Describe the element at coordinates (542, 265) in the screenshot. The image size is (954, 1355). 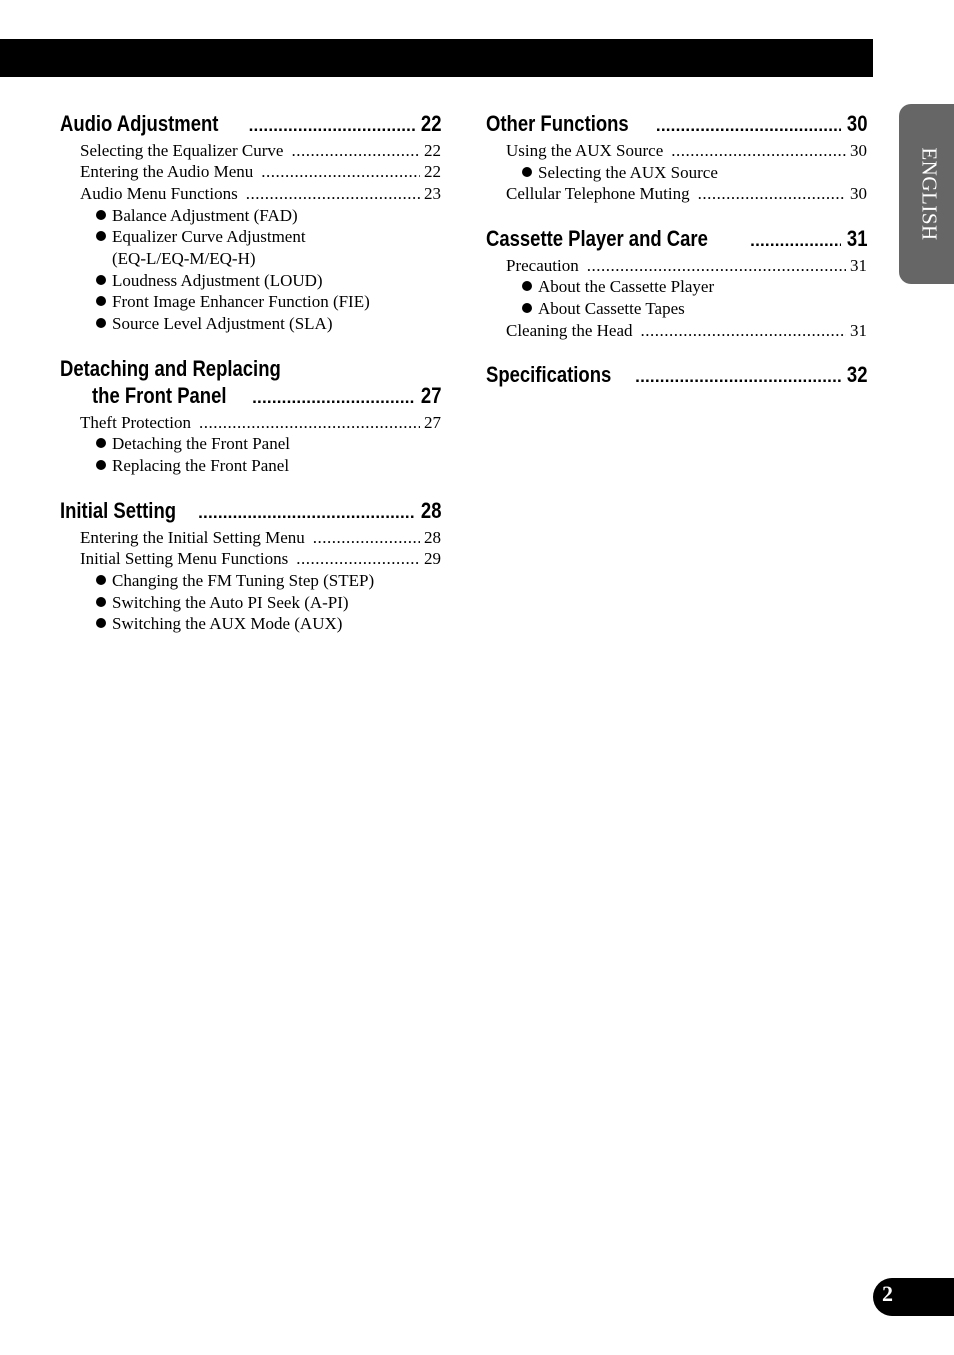
I see `toc-label: Precaution` at that location.